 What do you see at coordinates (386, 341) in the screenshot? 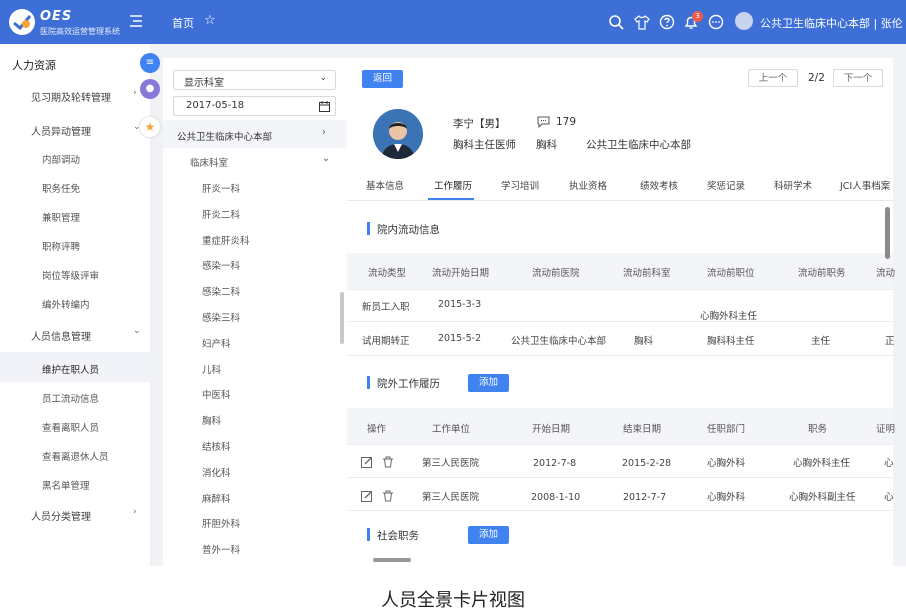
I see `table-cell: 试用期转正` at bounding box center [386, 341].